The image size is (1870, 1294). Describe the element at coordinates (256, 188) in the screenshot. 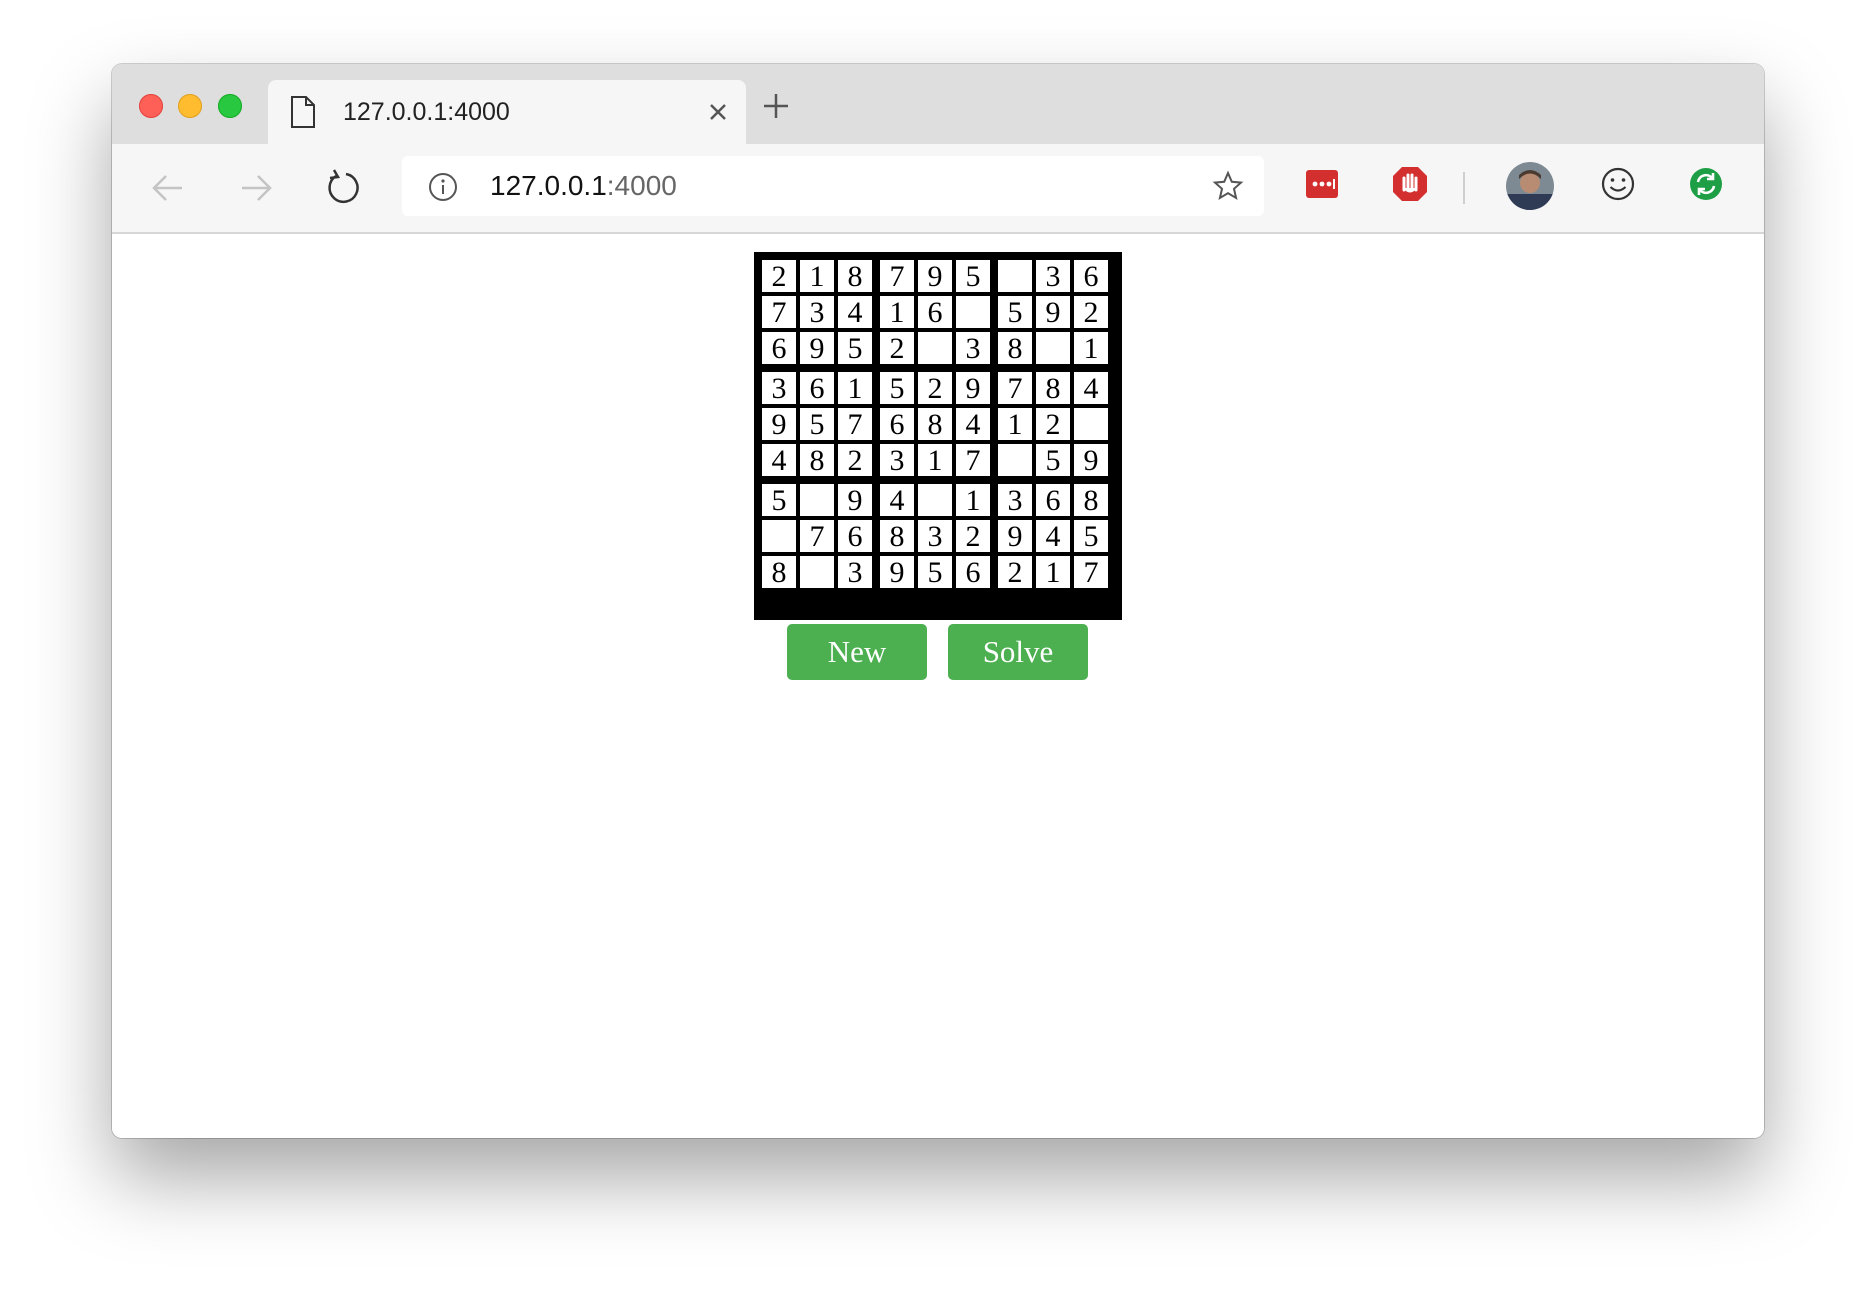

I see `forward-arrow-icon` at that location.